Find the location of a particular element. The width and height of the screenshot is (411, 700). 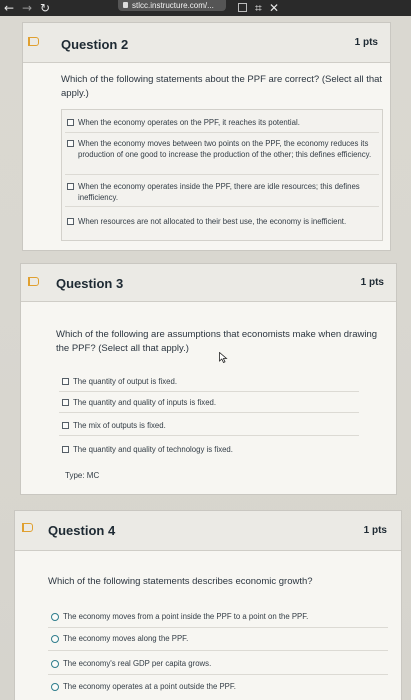

reload-icon: ↻ is located at coordinates (45, 8).